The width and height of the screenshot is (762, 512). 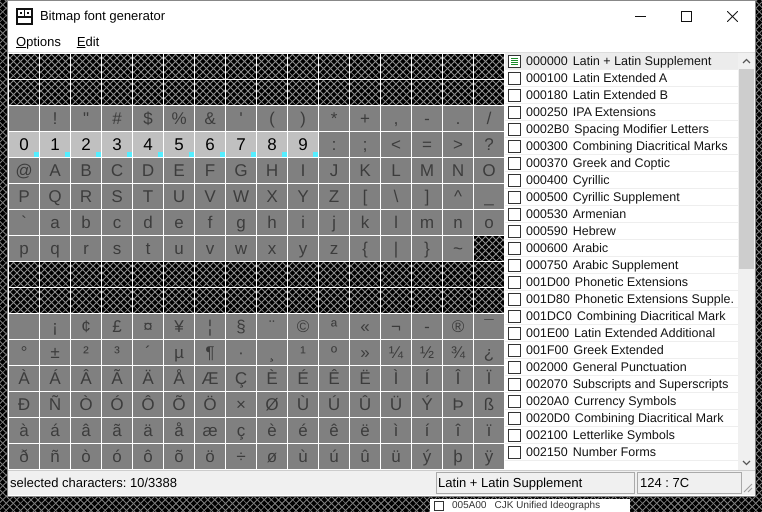 What do you see at coordinates (621, 146) in the screenshot?
I see `subset-row: 000300 Combining Diacritical Marks` at bounding box center [621, 146].